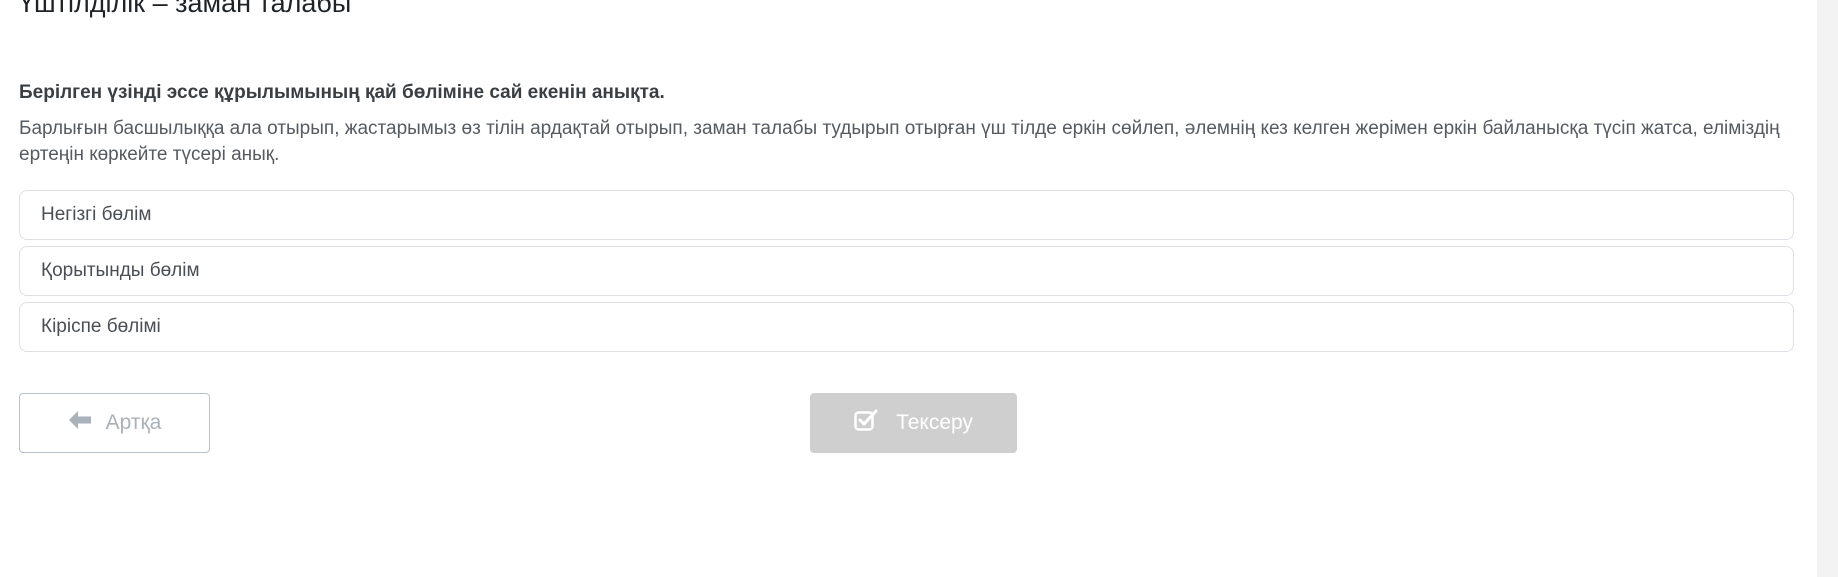 This screenshot has height=577, width=1838. Describe the element at coordinates (80, 423) in the screenshot. I see `arrow-left-icon` at that location.